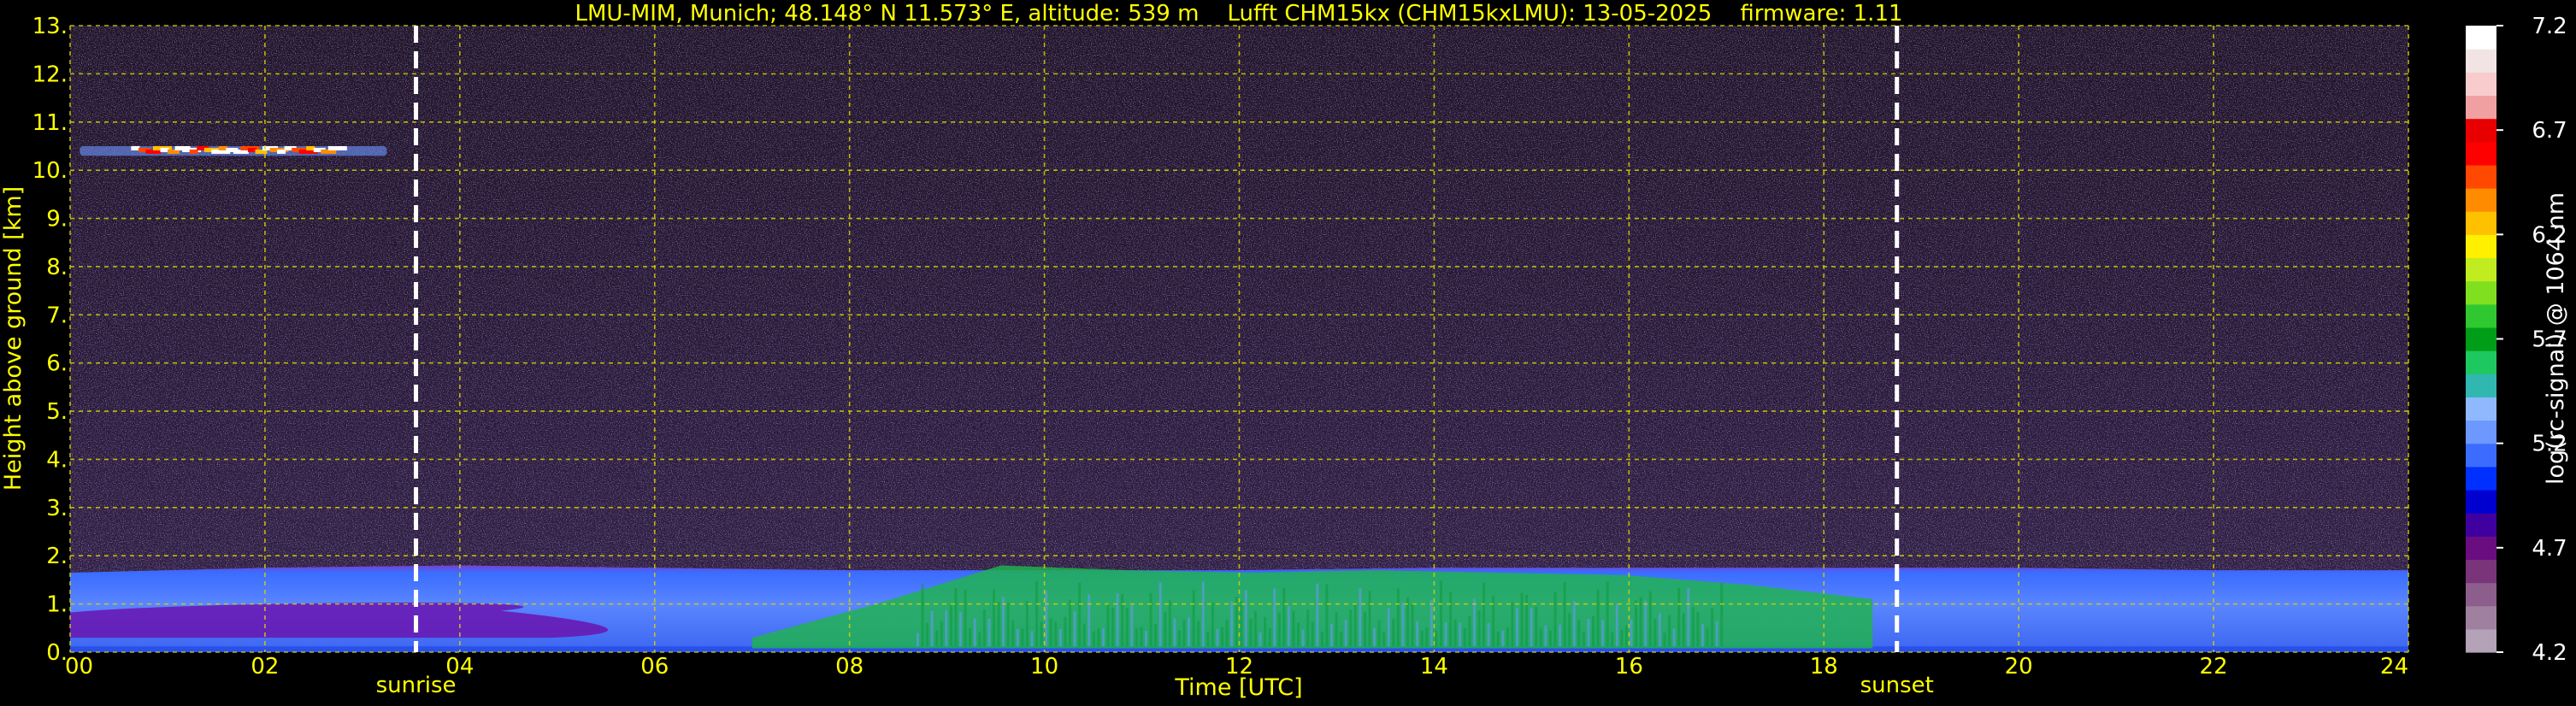 The height and width of the screenshot is (706, 2576). I want to click on x-tick-label: 18, so click(1824, 667).